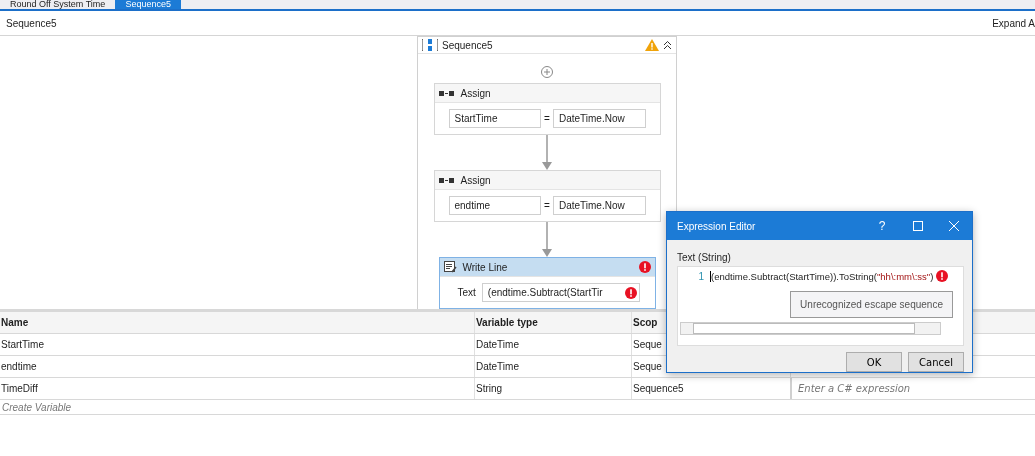 This screenshot has height=456, width=1035. I want to click on sequence-icon, so click(430, 45).